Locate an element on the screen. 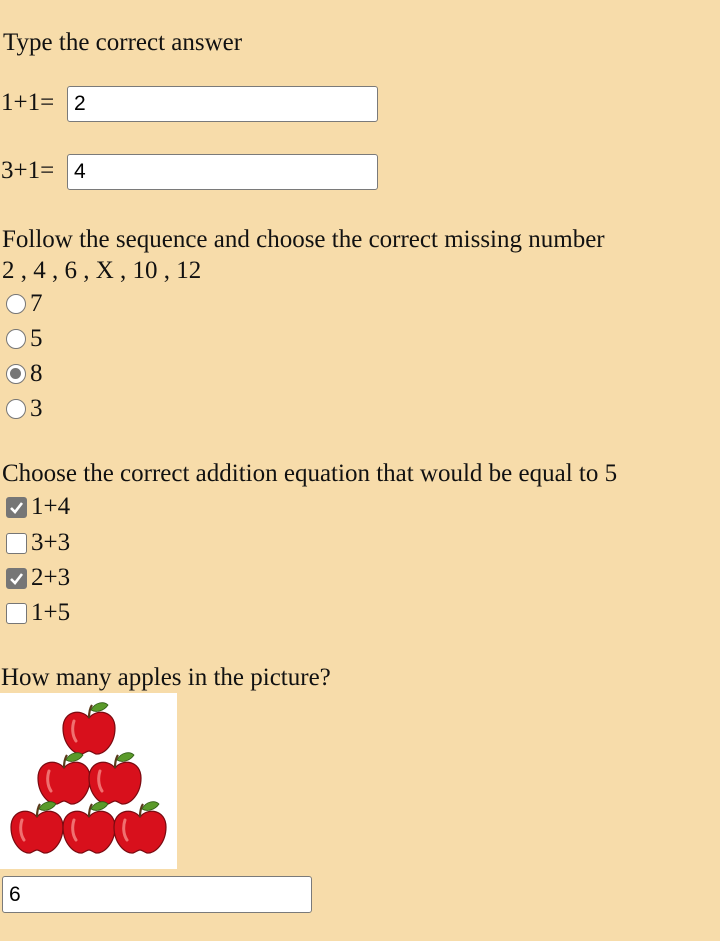 This screenshot has height=941, width=720. checkbox-option-label: 1+4 is located at coordinates (51, 506).